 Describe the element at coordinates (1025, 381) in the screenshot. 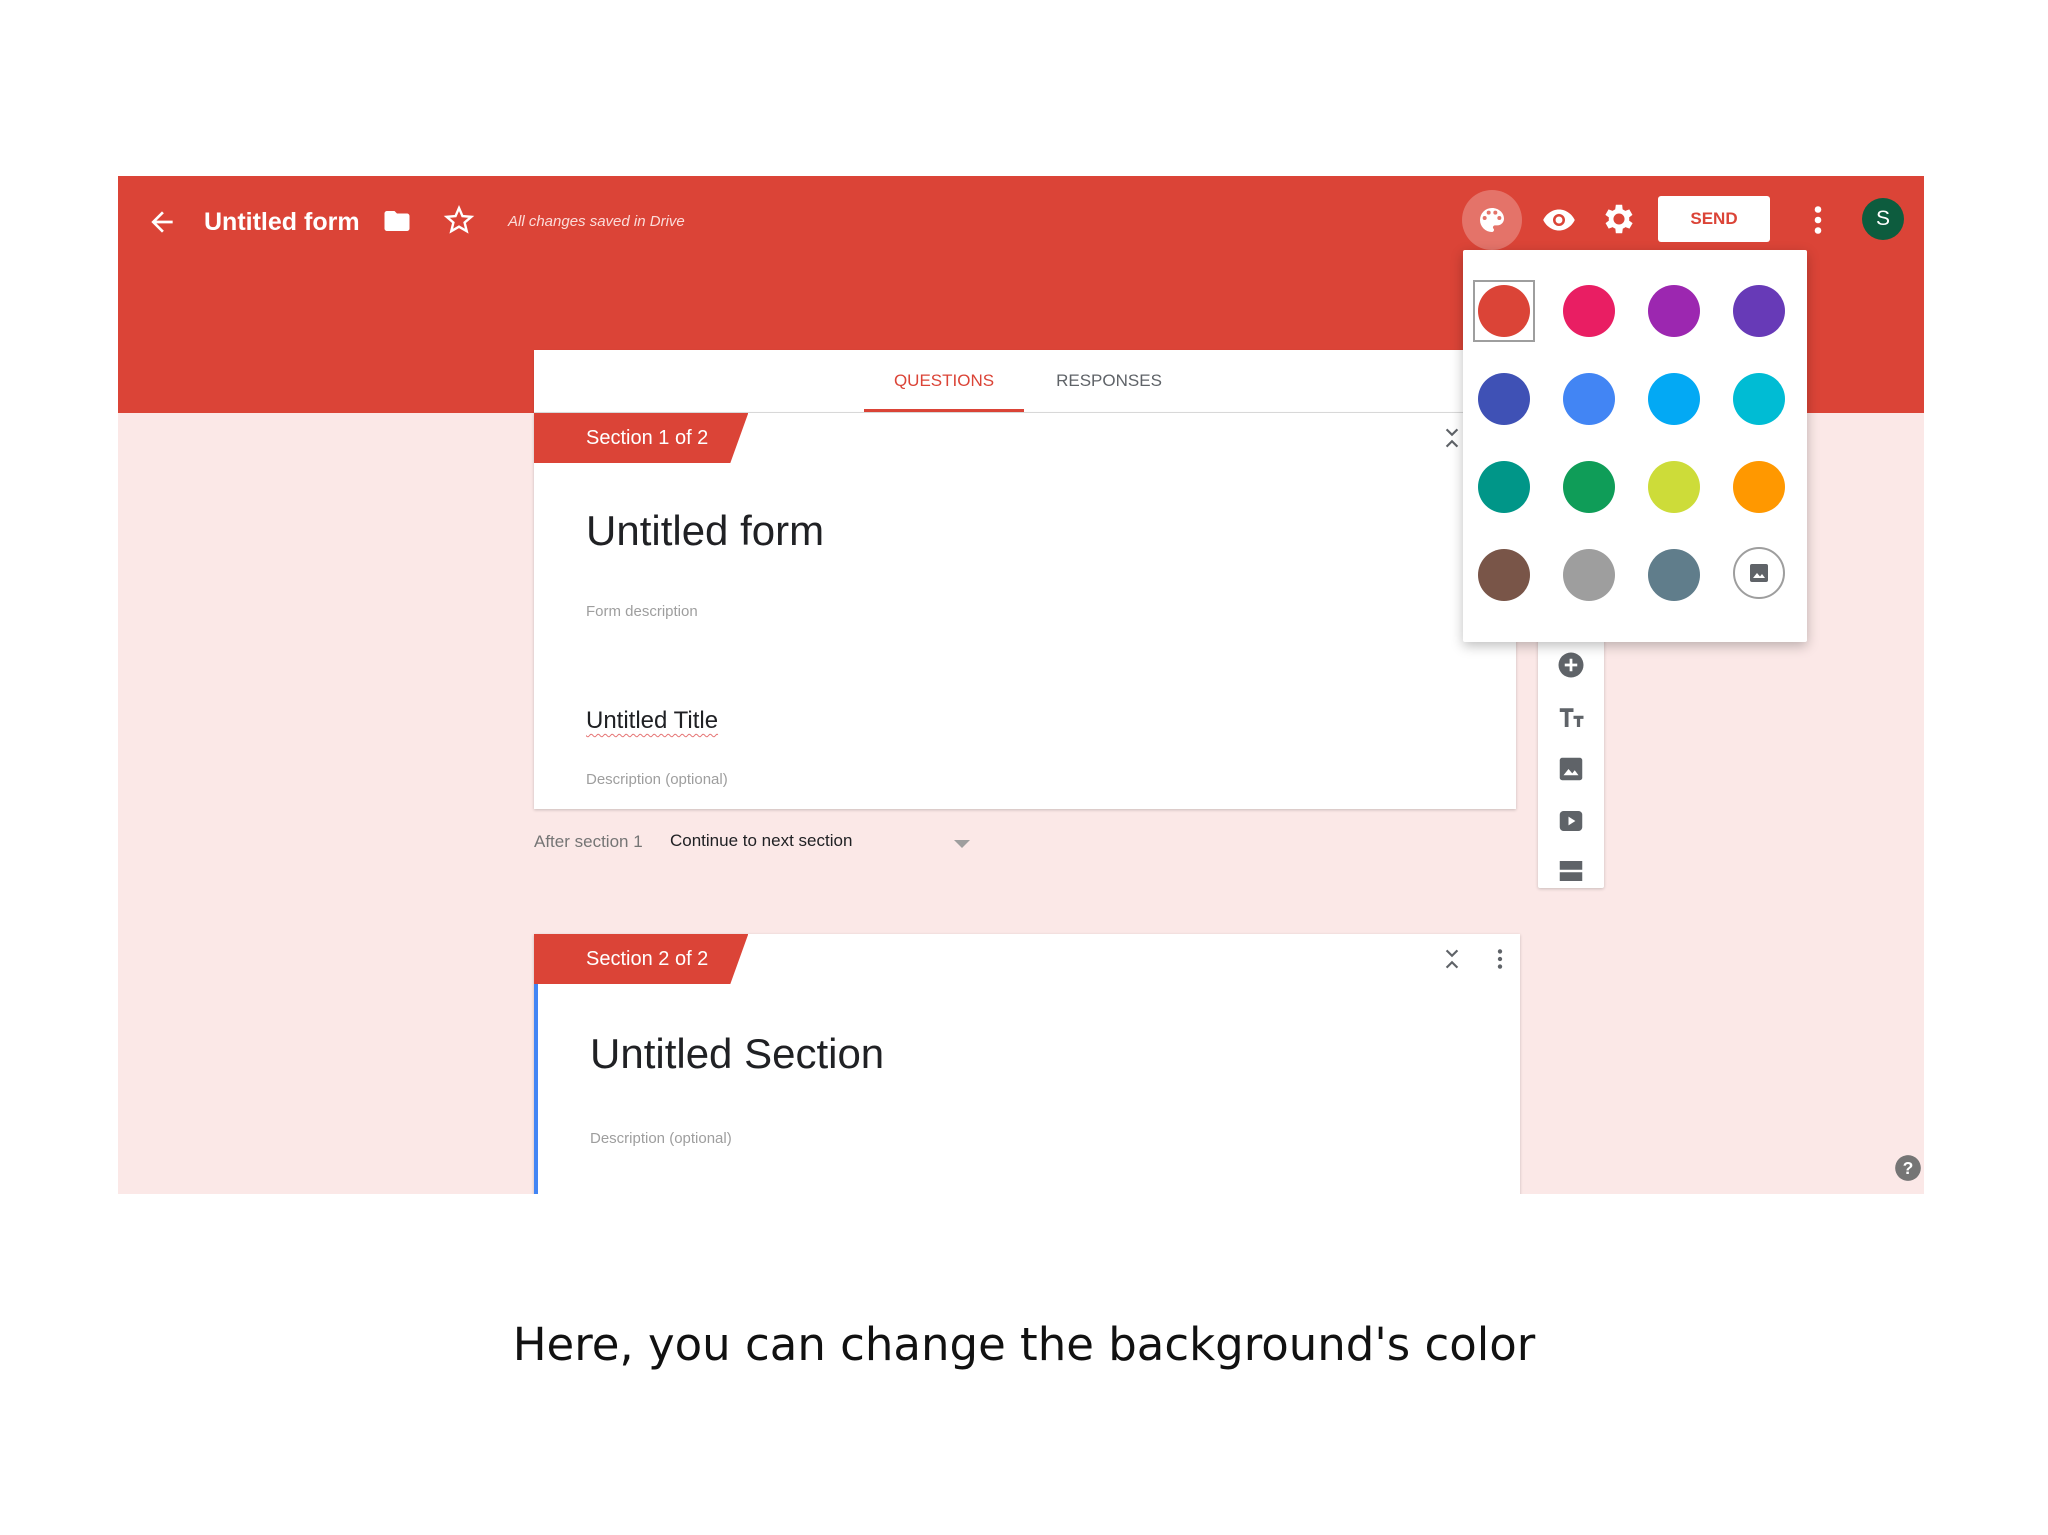

I see `form-tabs: QUESTIONS RESPONSES` at that location.